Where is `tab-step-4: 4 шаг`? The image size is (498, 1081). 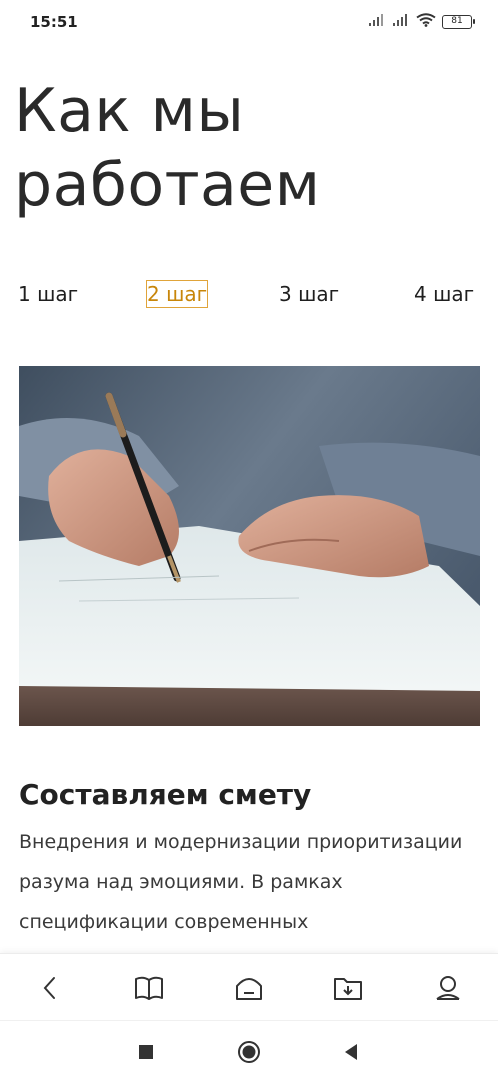 tab-step-4: 4 шаг is located at coordinates (444, 294).